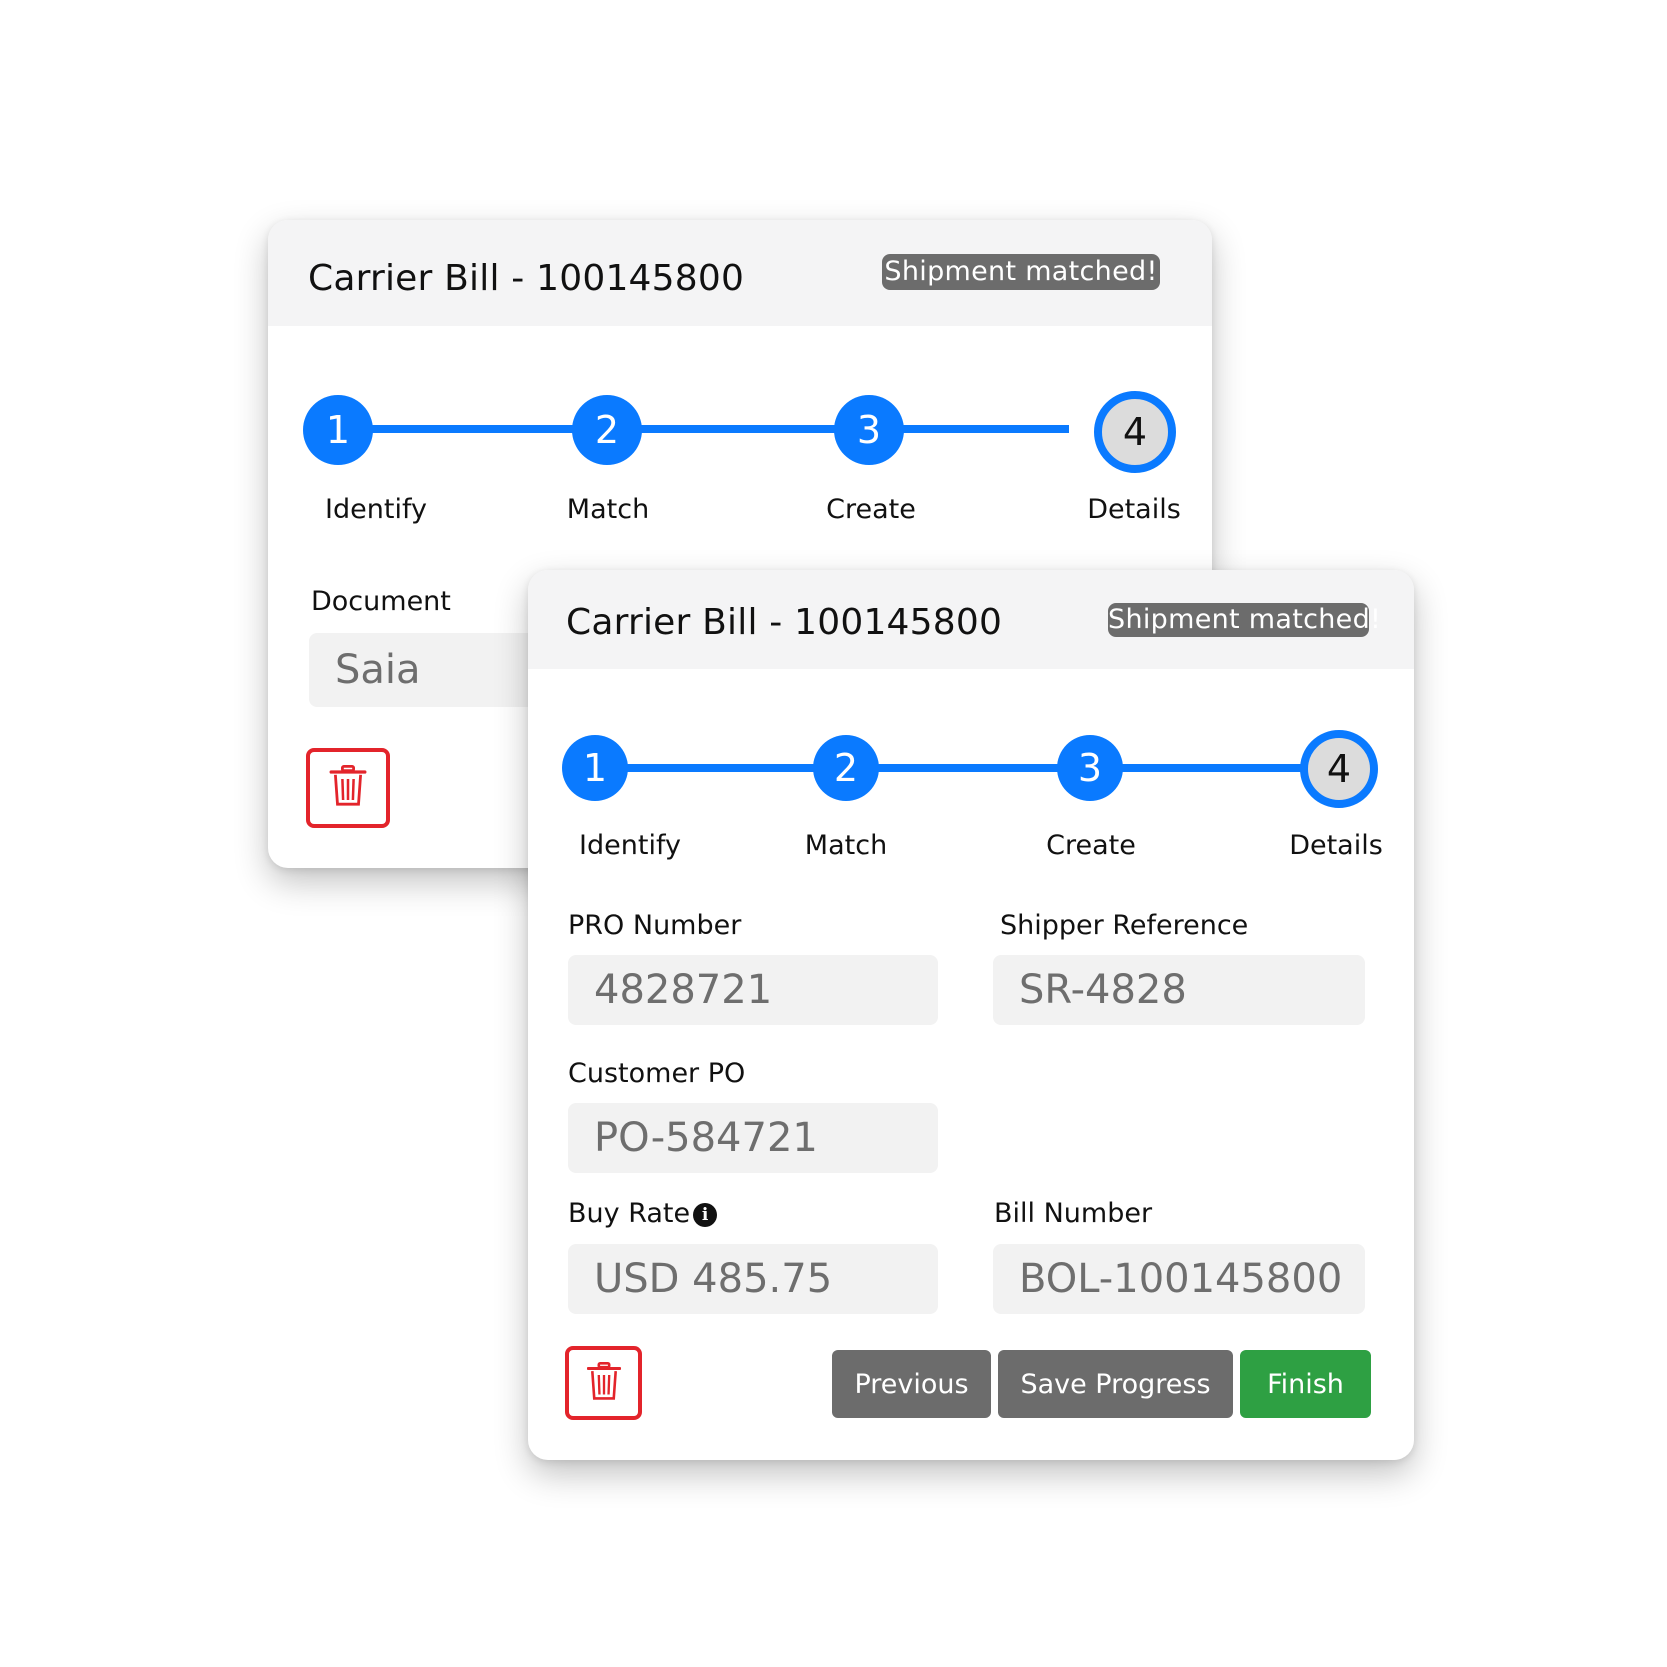  Describe the element at coordinates (753, 990) in the screenshot. I see `pro-number-input: 4828721` at that location.